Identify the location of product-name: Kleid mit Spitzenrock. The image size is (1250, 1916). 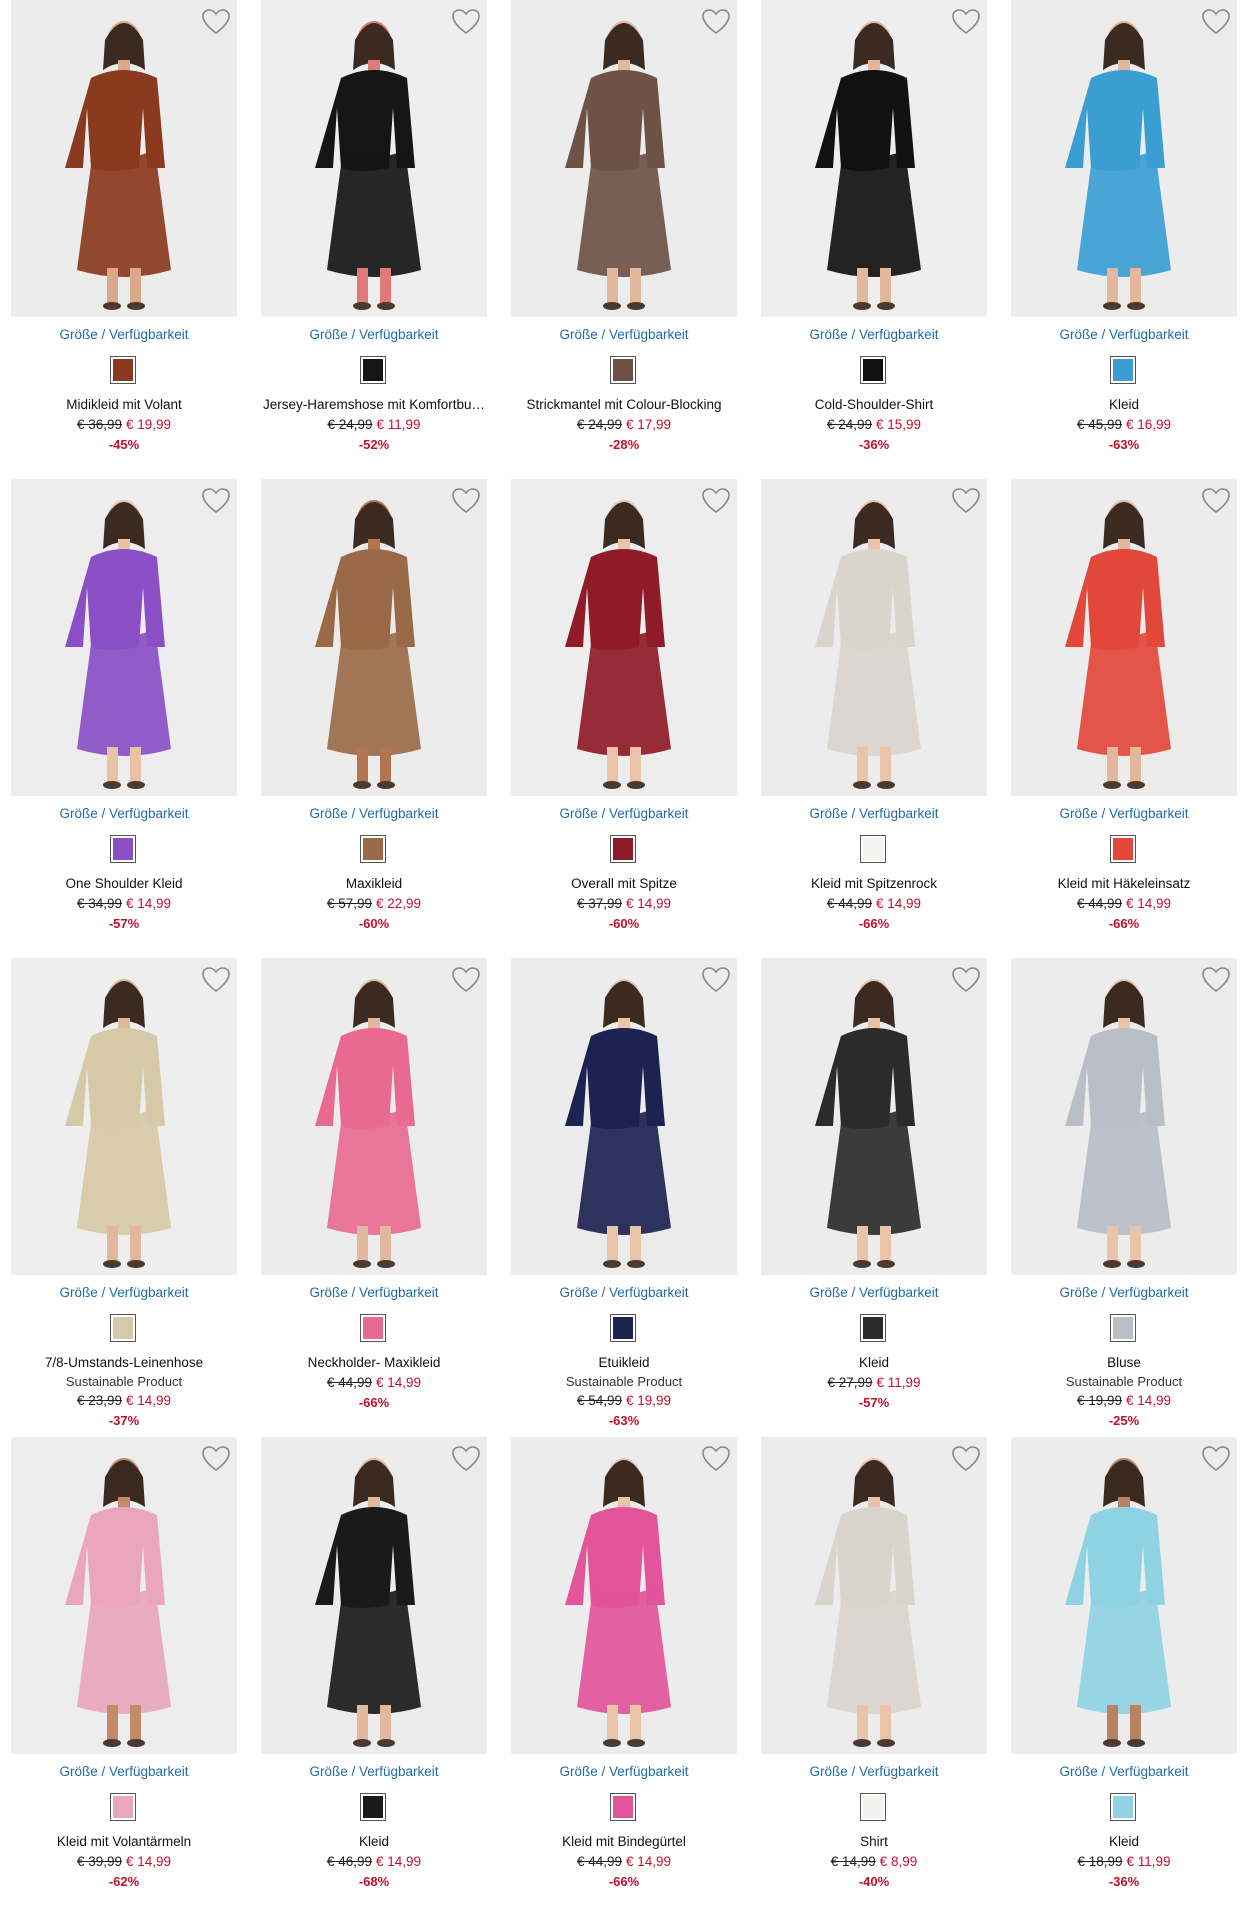
(874, 883).